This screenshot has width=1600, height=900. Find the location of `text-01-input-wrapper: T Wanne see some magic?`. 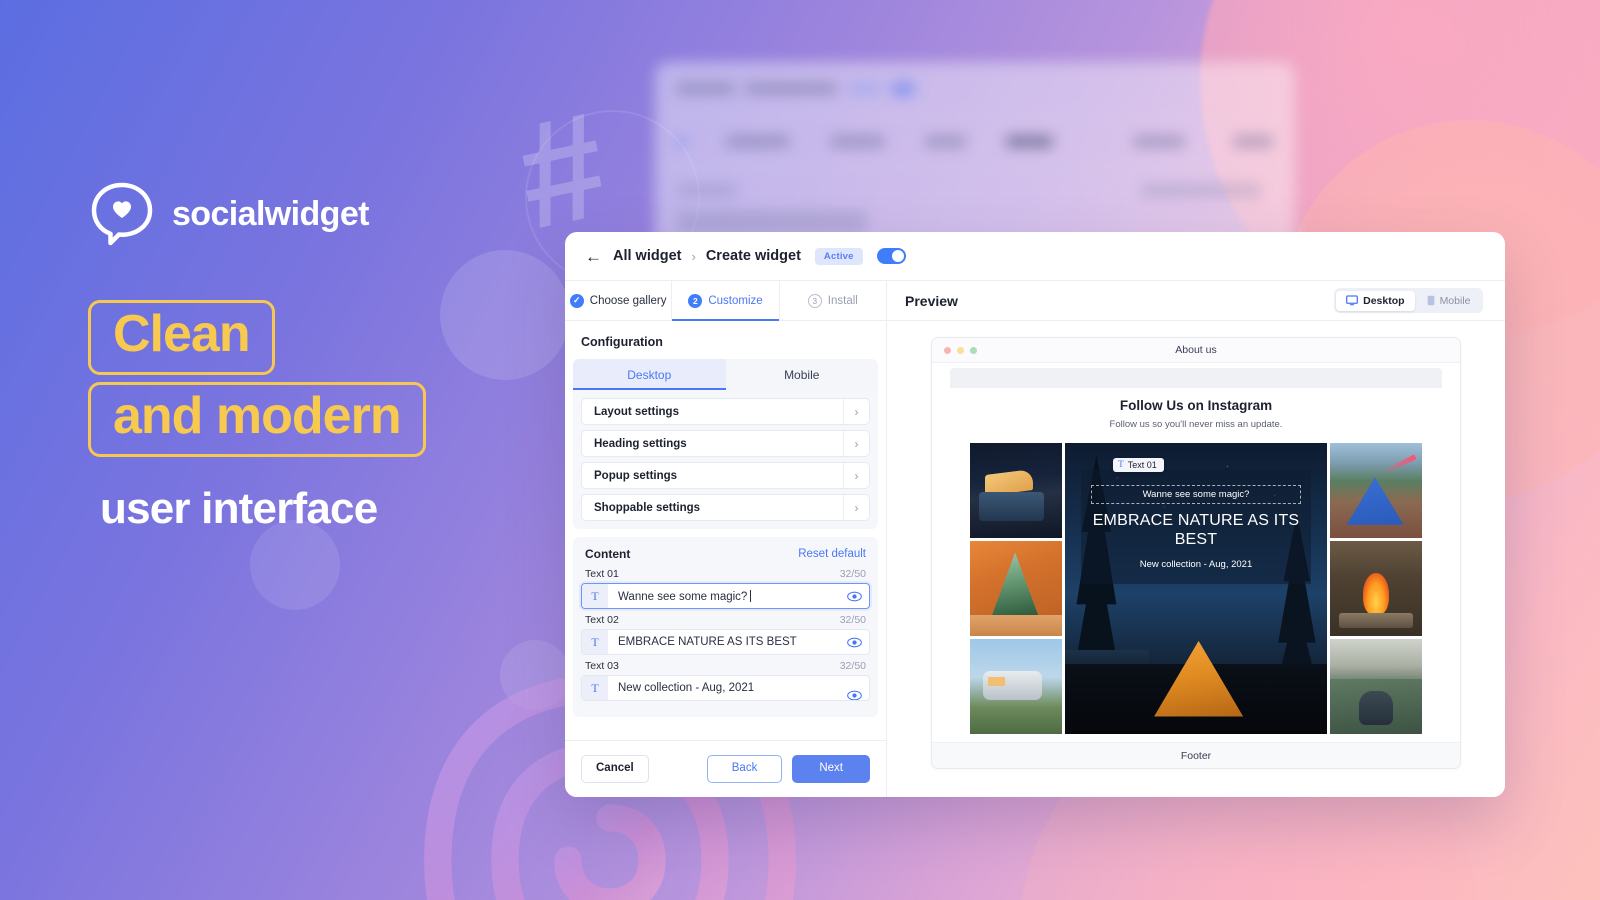

text-01-input-wrapper: T Wanne see some magic? is located at coordinates (725, 596).